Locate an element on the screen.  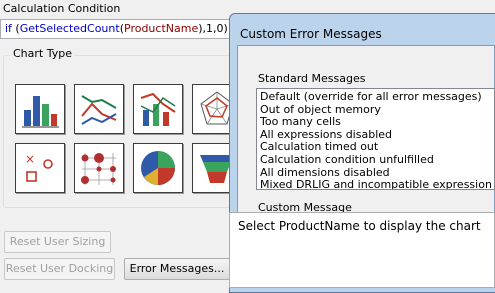
line-chart-button is located at coordinates (99, 109).